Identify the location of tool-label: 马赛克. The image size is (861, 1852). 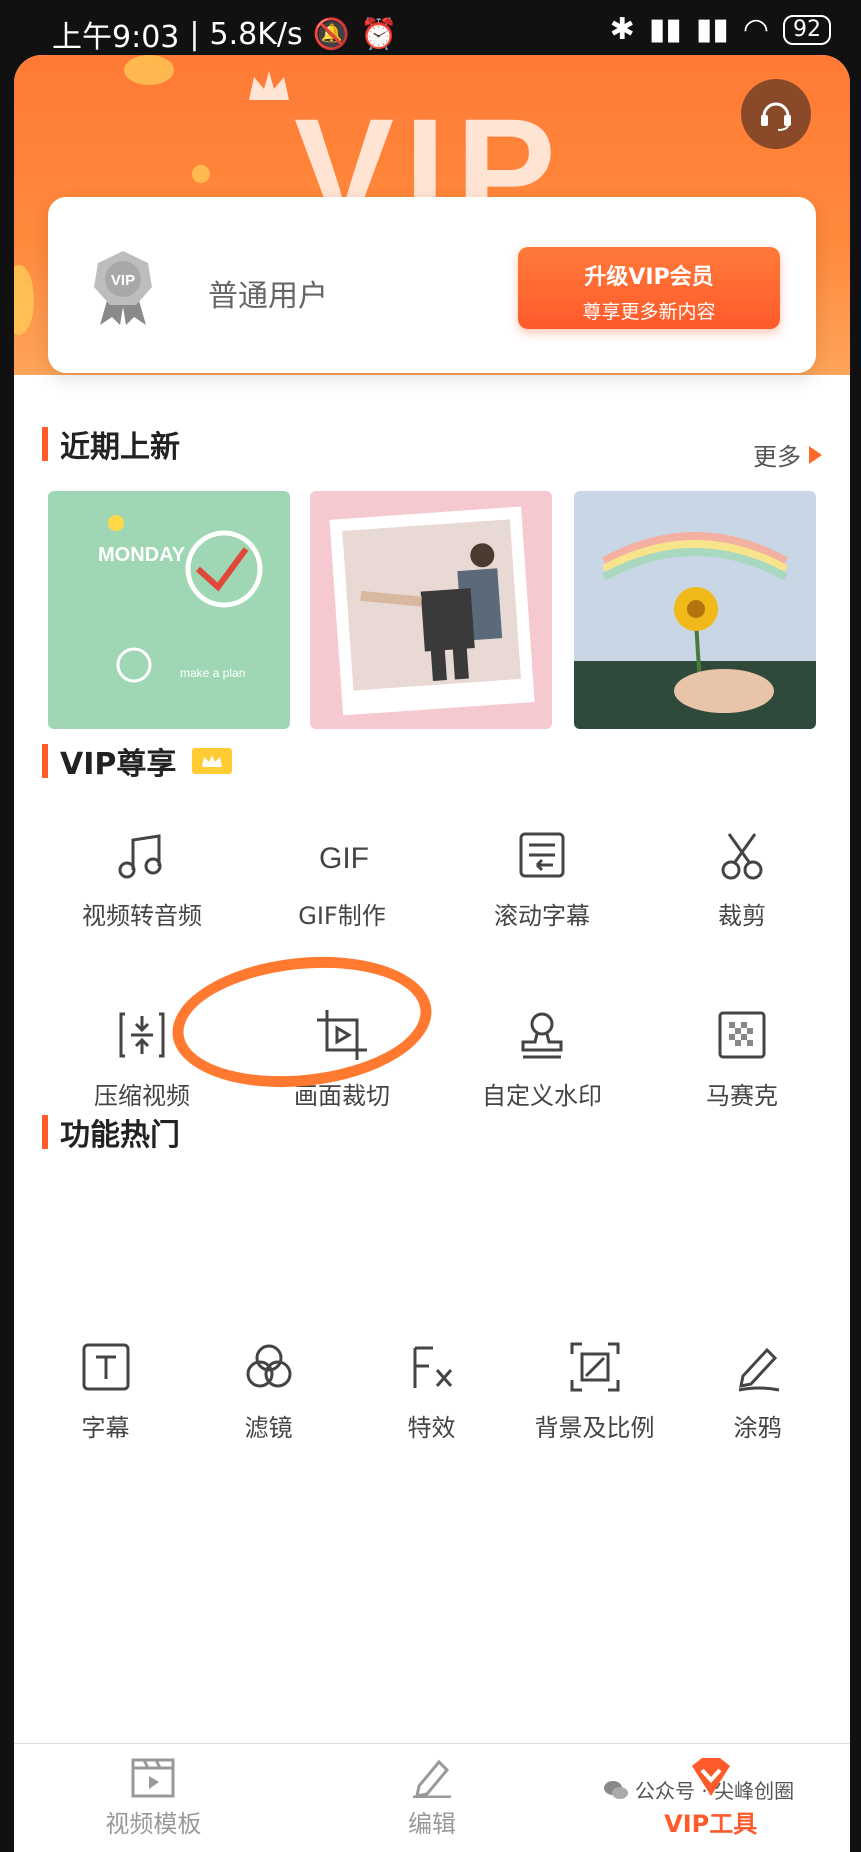
(742, 1096).